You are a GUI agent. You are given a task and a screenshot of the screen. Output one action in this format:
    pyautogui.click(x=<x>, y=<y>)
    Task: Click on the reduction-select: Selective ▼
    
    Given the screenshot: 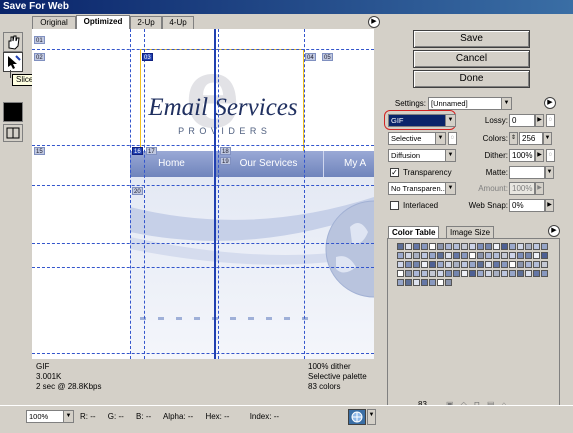 What is the action you would take?
    pyautogui.click(x=417, y=138)
    